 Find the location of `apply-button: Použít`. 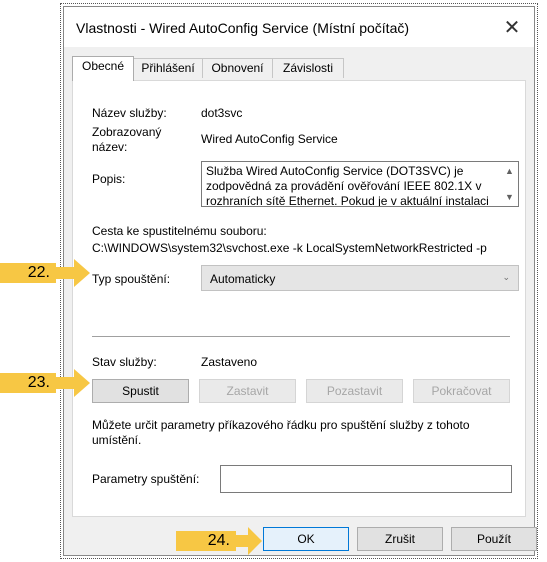

apply-button: Použít is located at coordinates (494, 539).